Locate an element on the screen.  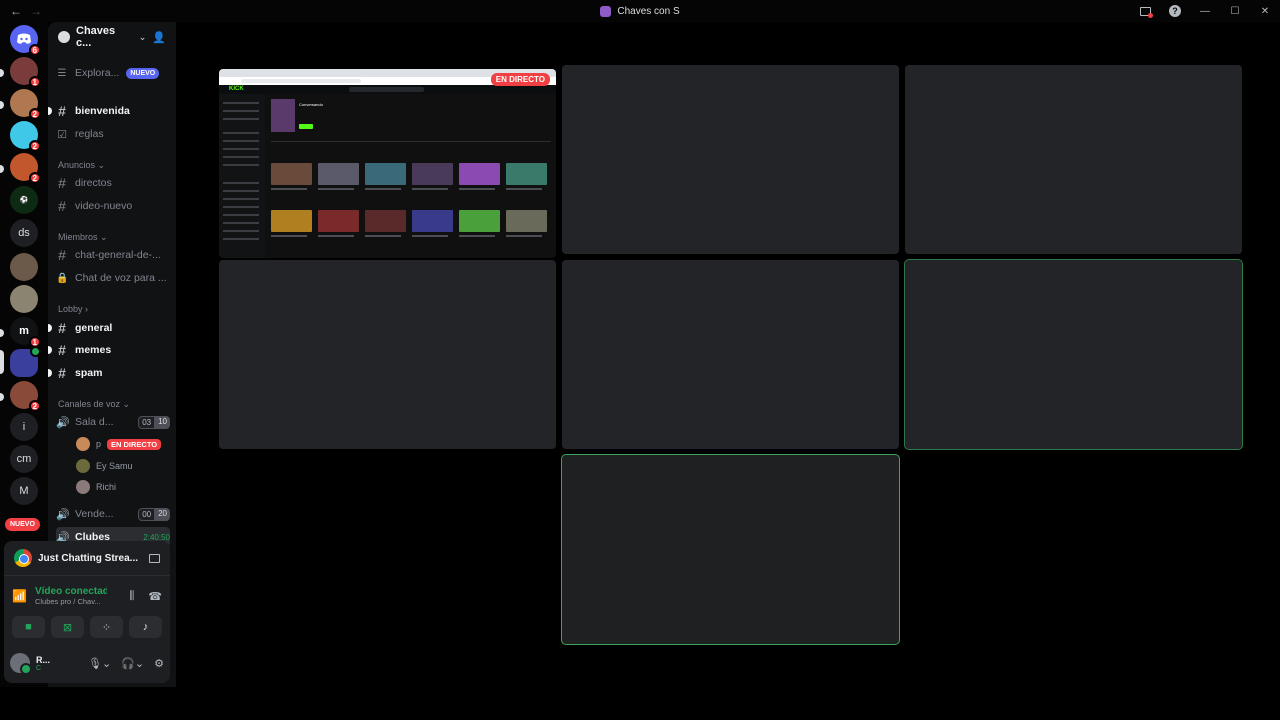
voice-channel-vende: 🔊 Vende... 00 20 is located at coordinates (113, 514).